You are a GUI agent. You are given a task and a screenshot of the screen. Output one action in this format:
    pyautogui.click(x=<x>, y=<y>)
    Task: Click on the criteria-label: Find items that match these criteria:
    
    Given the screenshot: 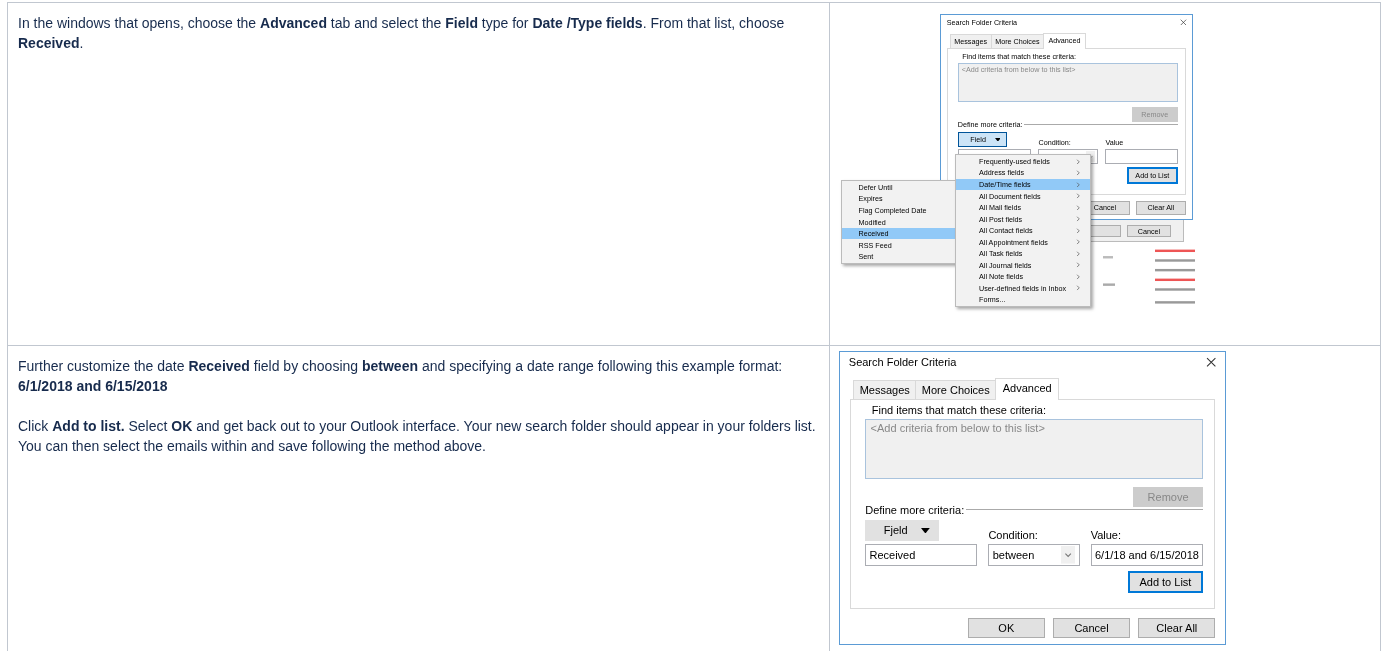 What is the action you would take?
    pyautogui.click(x=959, y=410)
    